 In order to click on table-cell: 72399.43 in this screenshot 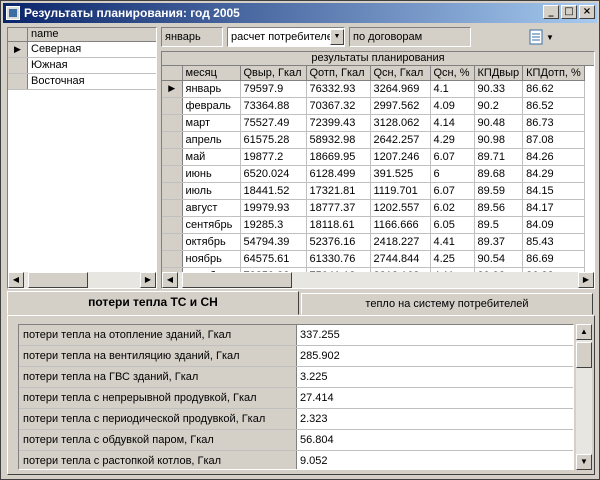, I will do `click(338, 123)`.